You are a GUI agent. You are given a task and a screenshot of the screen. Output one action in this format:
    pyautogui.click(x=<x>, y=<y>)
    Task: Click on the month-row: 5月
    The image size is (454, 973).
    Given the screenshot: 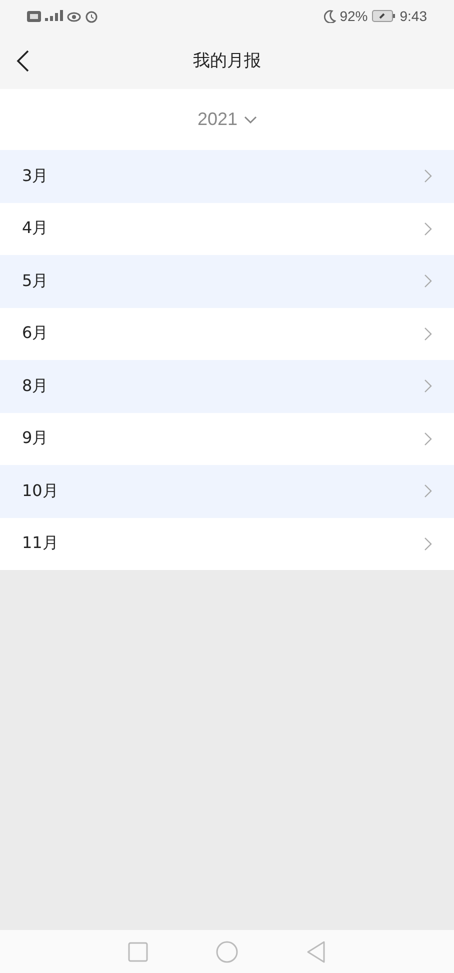 What is the action you would take?
    pyautogui.click(x=227, y=281)
    